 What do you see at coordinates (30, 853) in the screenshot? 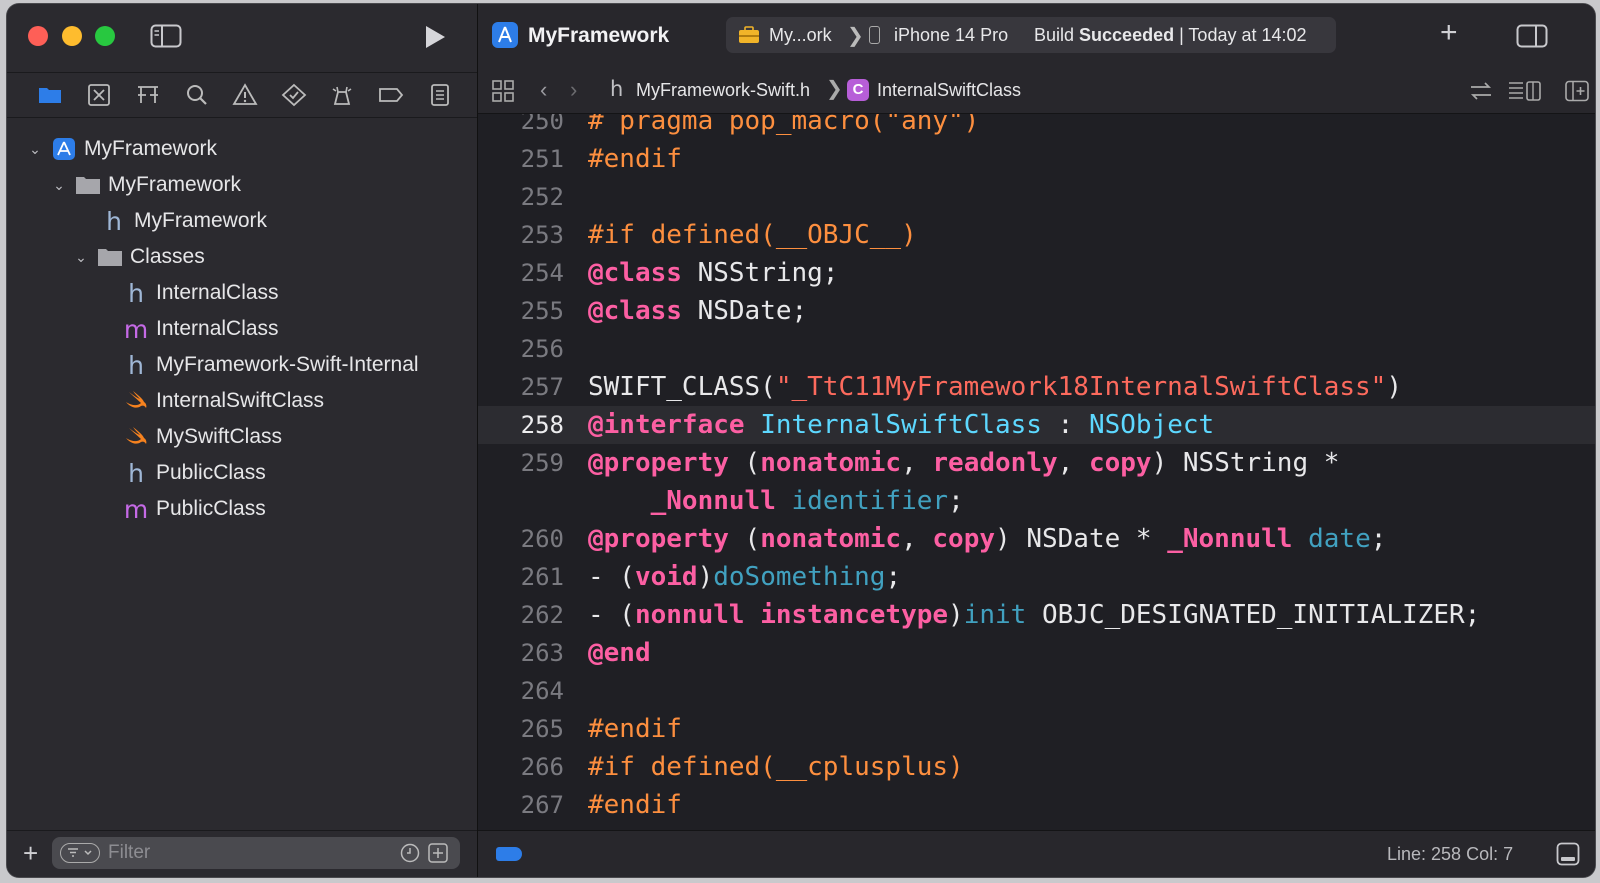
I see `add-file-button: +` at bounding box center [30, 853].